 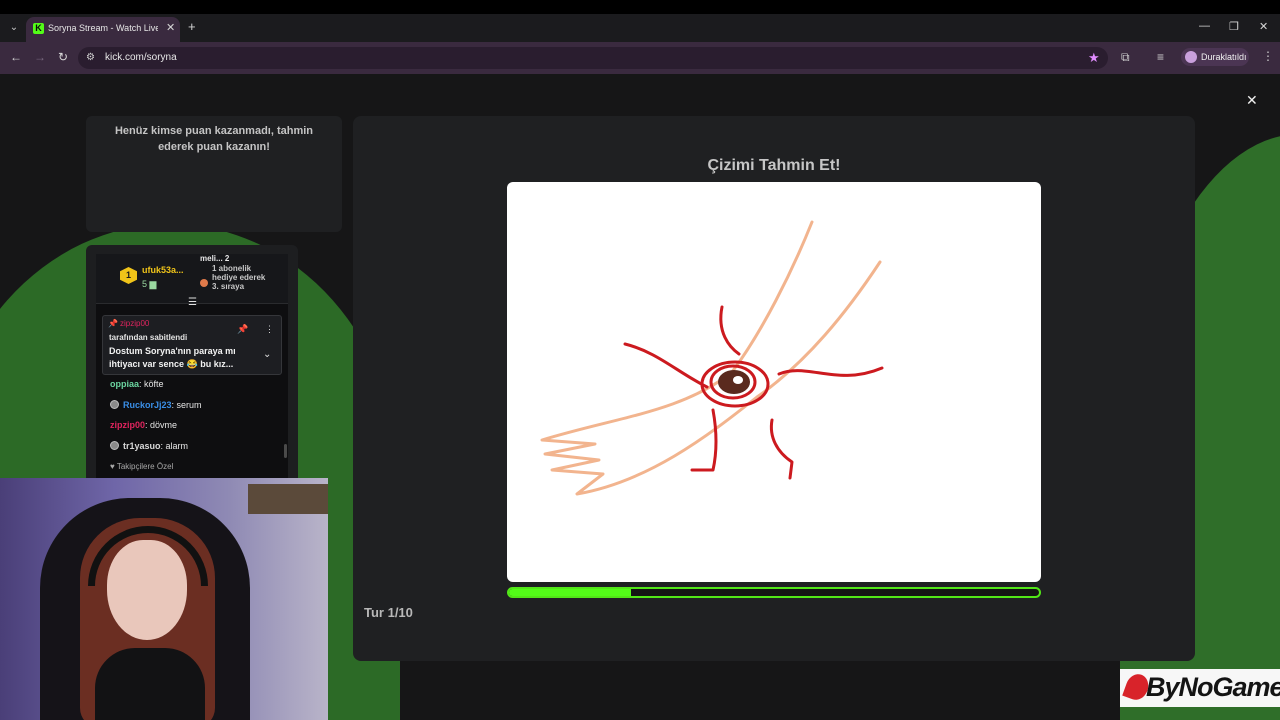 What do you see at coordinates (112, 466) in the screenshot?
I see `heart-icon: ♥` at bounding box center [112, 466].